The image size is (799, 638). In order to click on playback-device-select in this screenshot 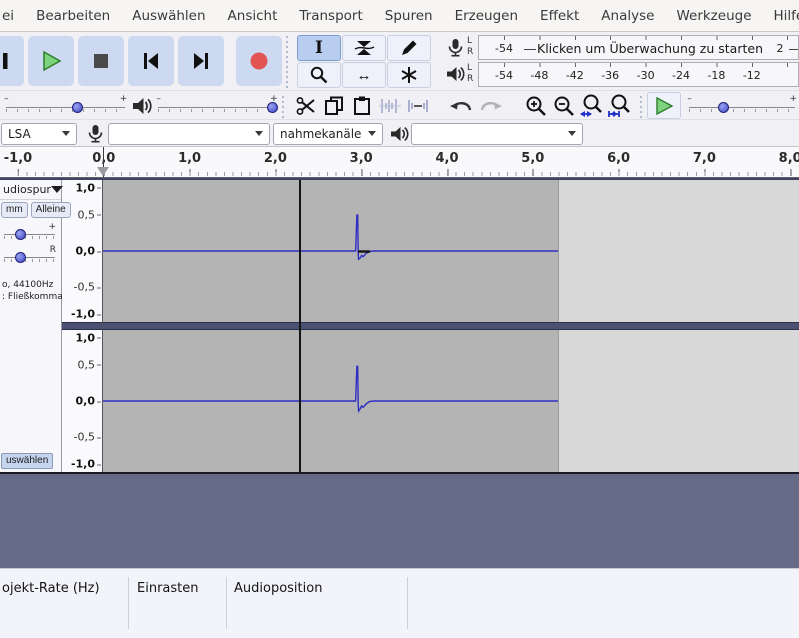, I will do `click(497, 133)`.